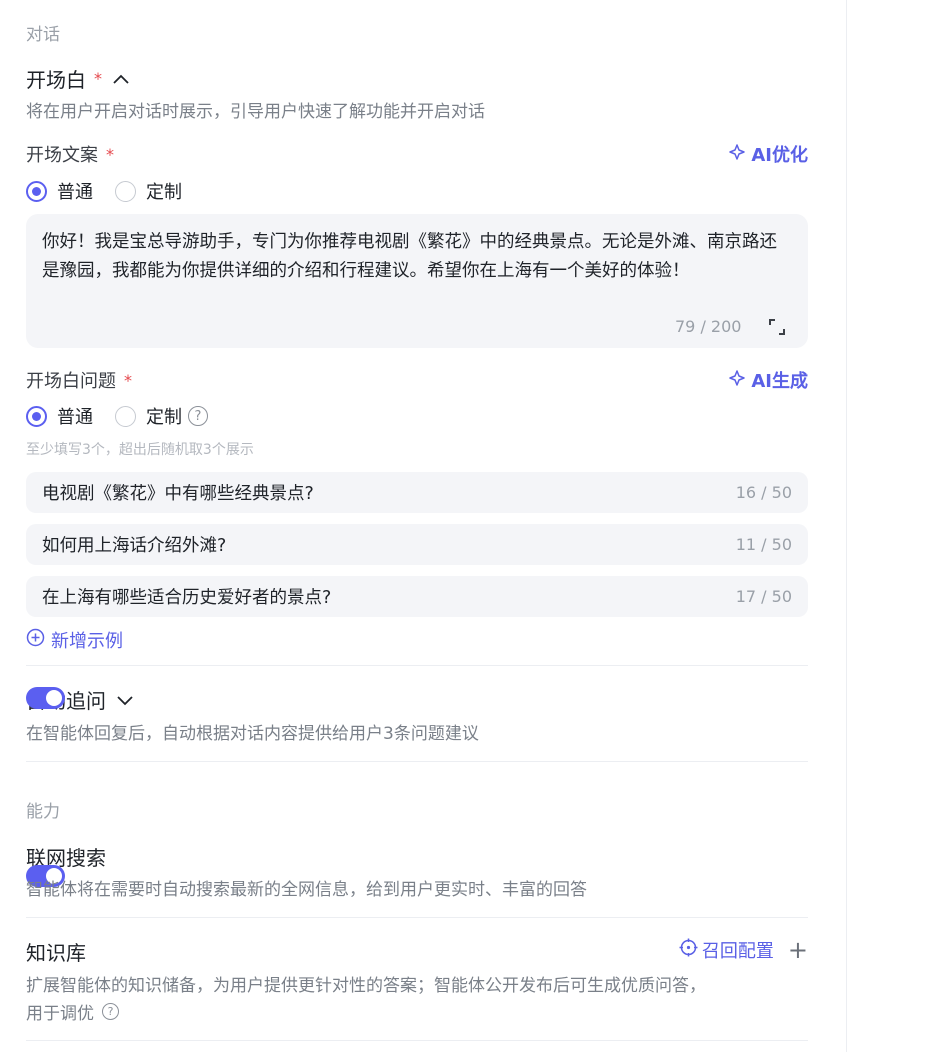 The width and height of the screenshot is (925, 1052). I want to click on web-search-description: 智能体将在需要时自动搜索最新的全网信息，给到用户更实时、丰富的回答, so click(306, 890).